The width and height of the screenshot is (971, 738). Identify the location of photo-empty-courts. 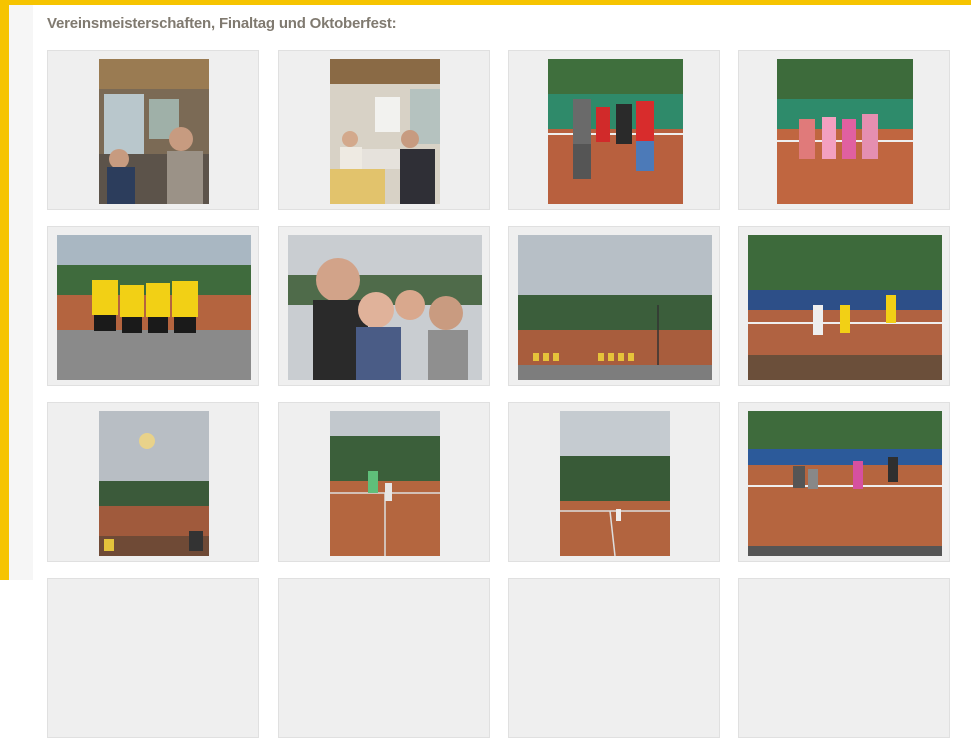
(615, 307).